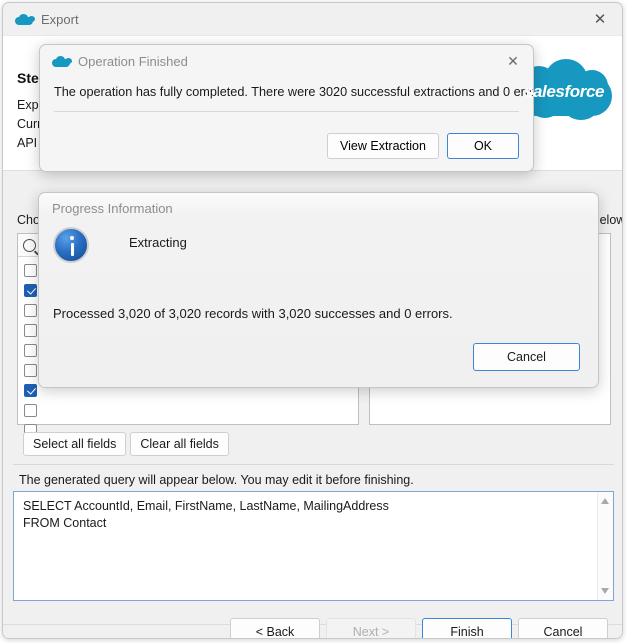  What do you see at coordinates (75, 444) in the screenshot?
I see `select-all-fields-button: Select all fields` at bounding box center [75, 444].